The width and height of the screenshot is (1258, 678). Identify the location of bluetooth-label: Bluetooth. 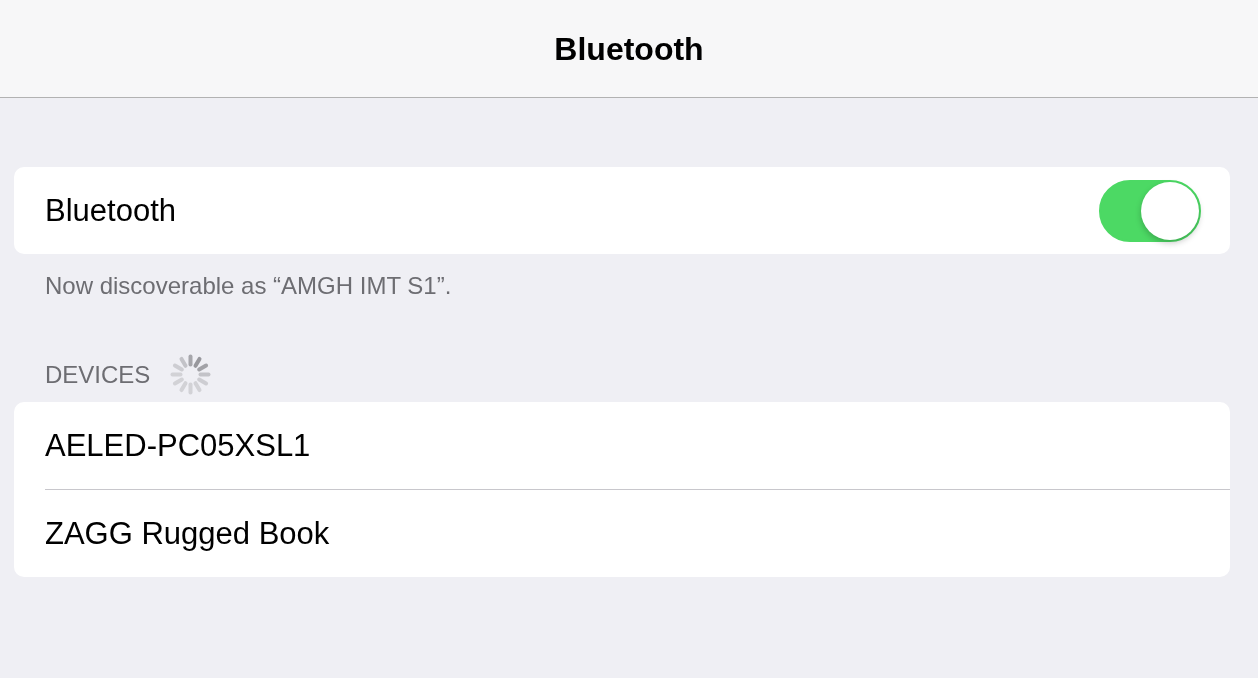
(110, 210).